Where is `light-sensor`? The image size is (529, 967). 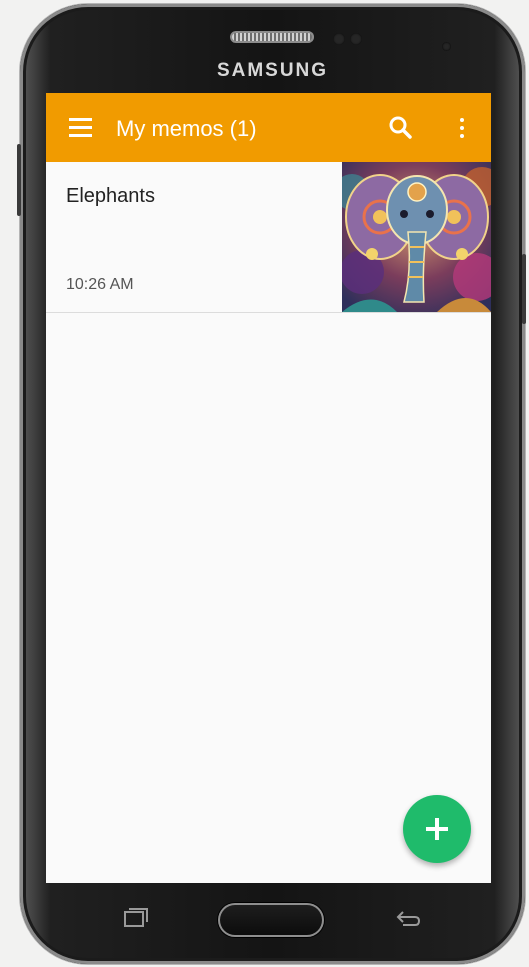
light-sensor is located at coordinates (356, 39).